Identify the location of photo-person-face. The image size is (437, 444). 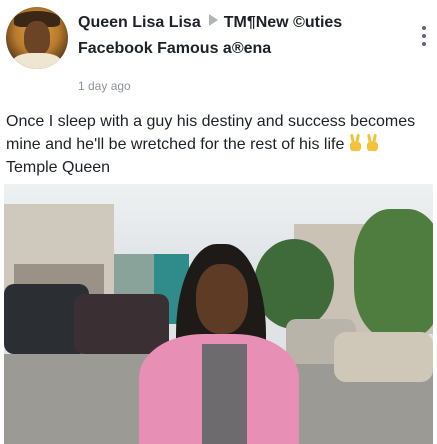
(222, 299).